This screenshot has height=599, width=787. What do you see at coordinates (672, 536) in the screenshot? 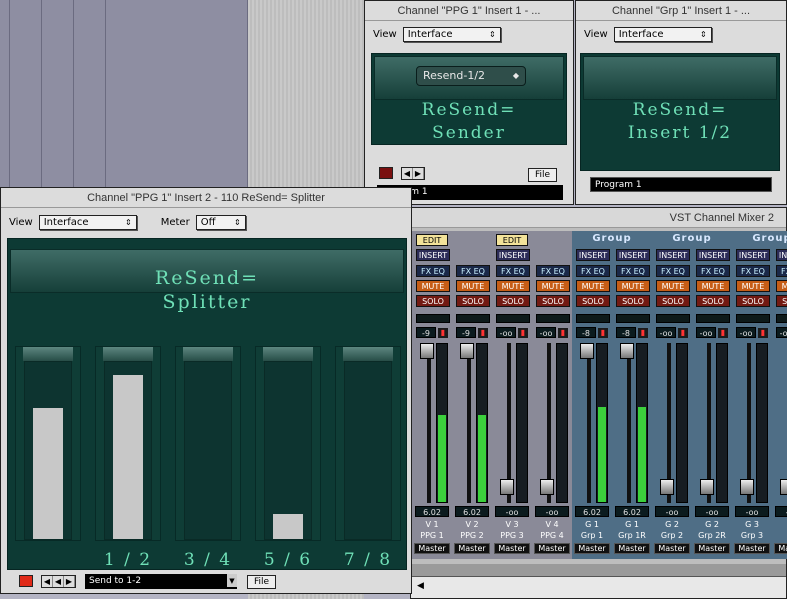
I see `channel-name: Grp 2` at bounding box center [672, 536].